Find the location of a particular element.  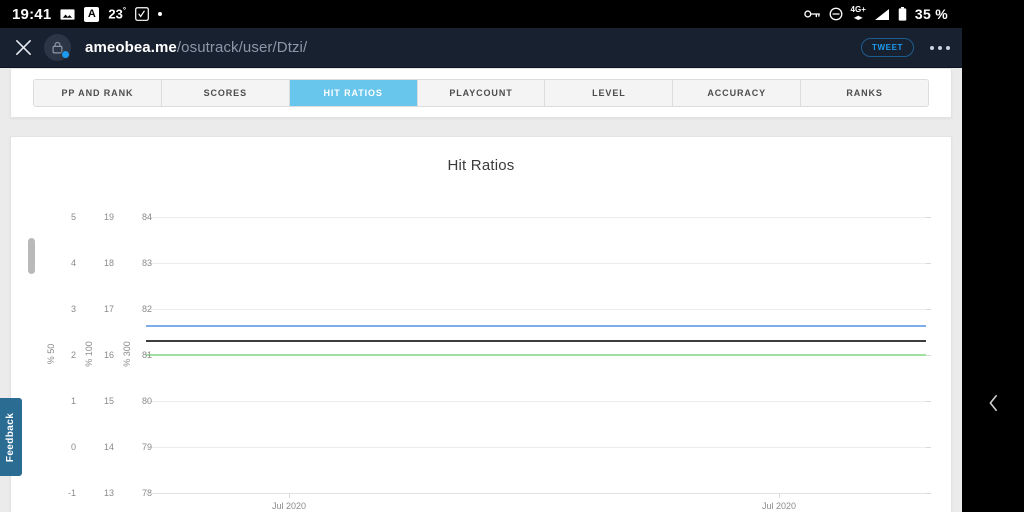

tab-playcount: PLAYCOUNT is located at coordinates (481, 93).